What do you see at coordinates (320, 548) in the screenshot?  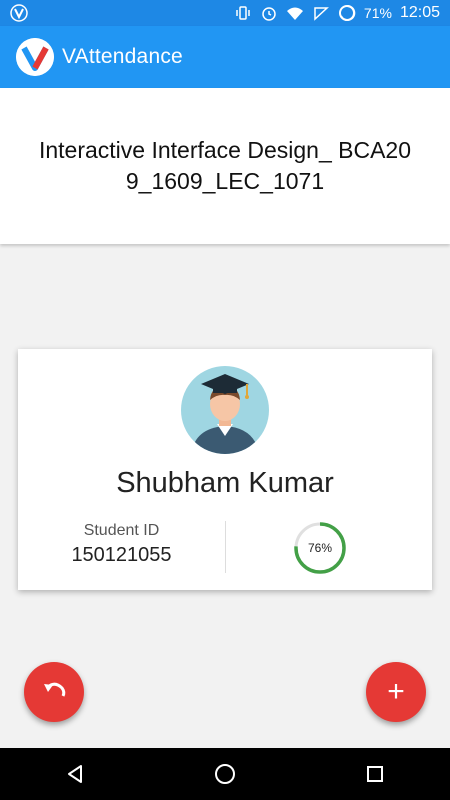 I see `attendance-percent: 76%` at bounding box center [320, 548].